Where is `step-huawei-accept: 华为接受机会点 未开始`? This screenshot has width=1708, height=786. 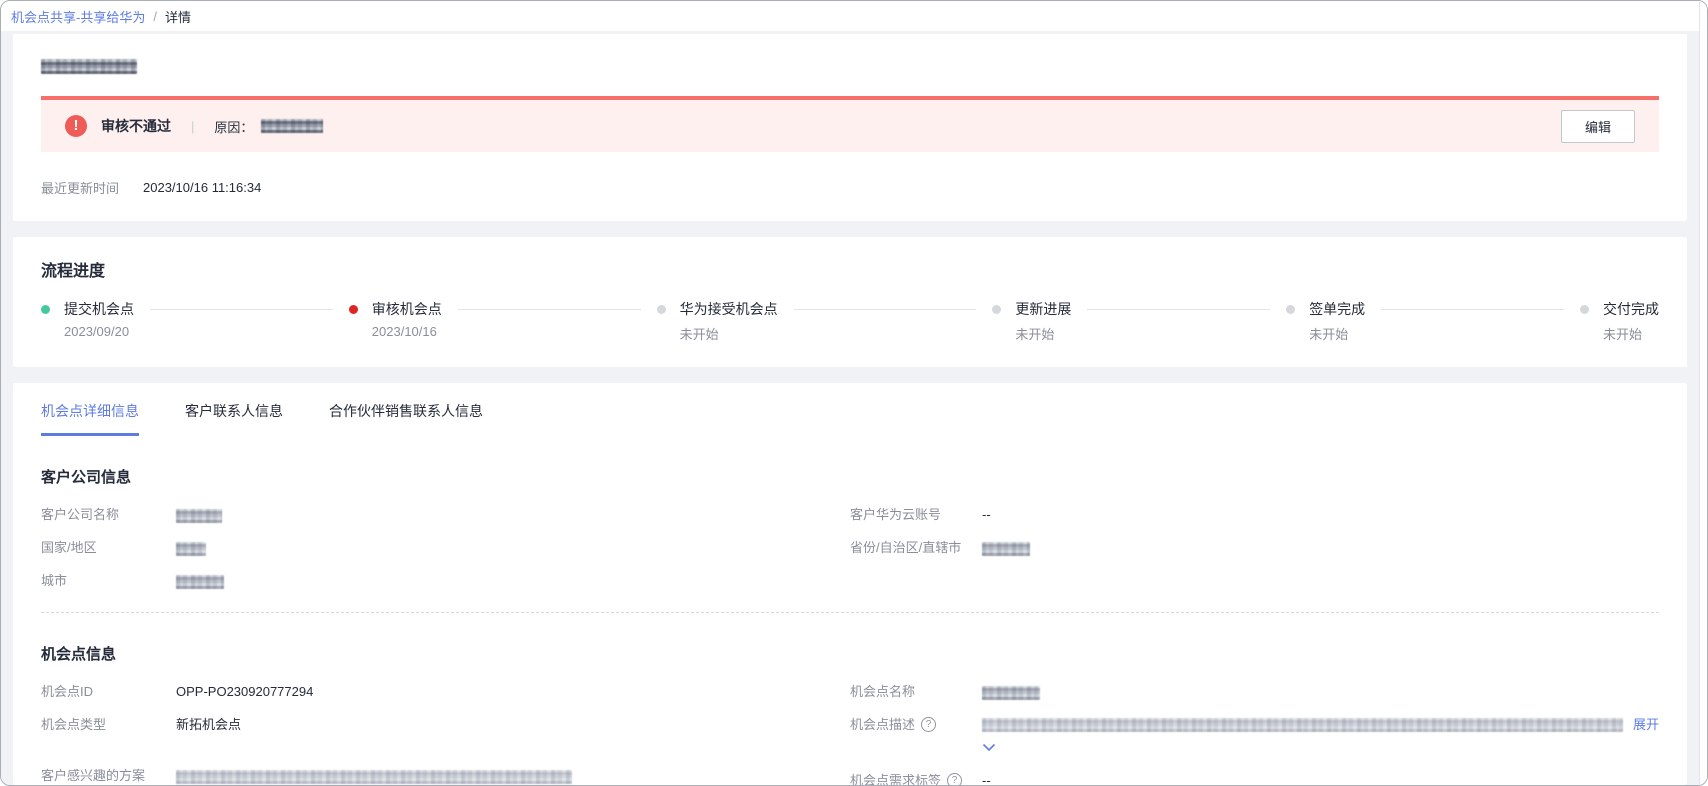
step-huawei-accept: 华为接受机会点 未开始 is located at coordinates (717, 321).